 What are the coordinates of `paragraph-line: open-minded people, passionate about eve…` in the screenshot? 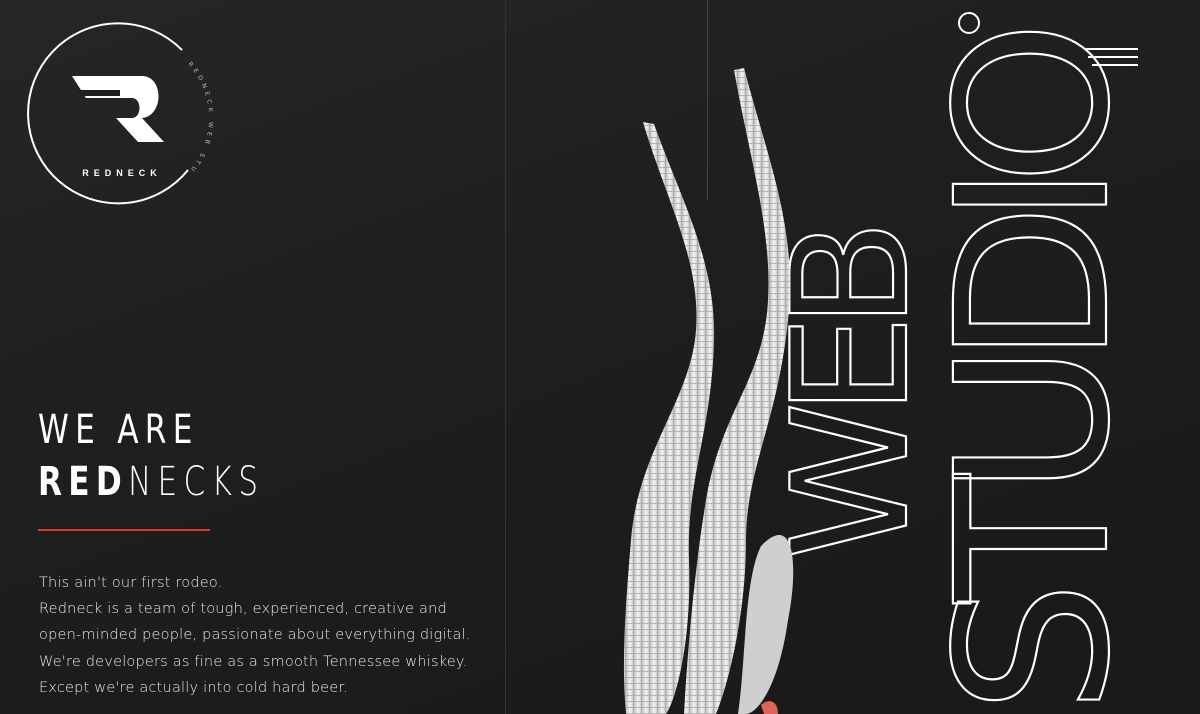 It's located at (255, 635).